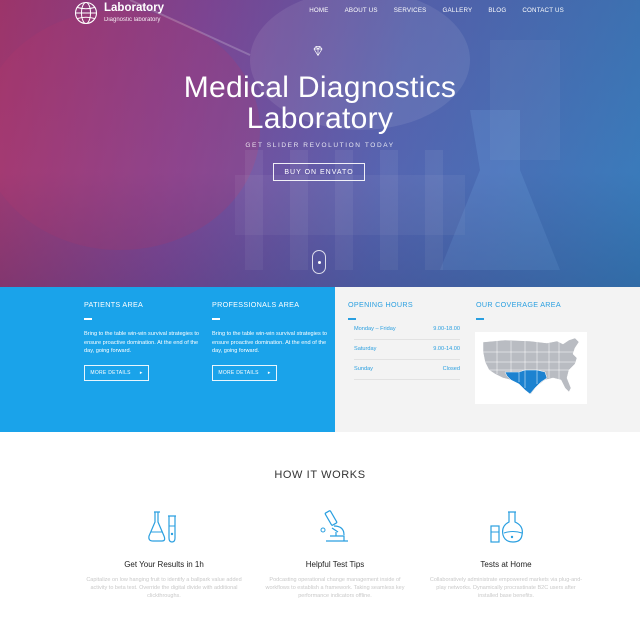  I want to click on logo-title: Laboratory, so click(134, 8).